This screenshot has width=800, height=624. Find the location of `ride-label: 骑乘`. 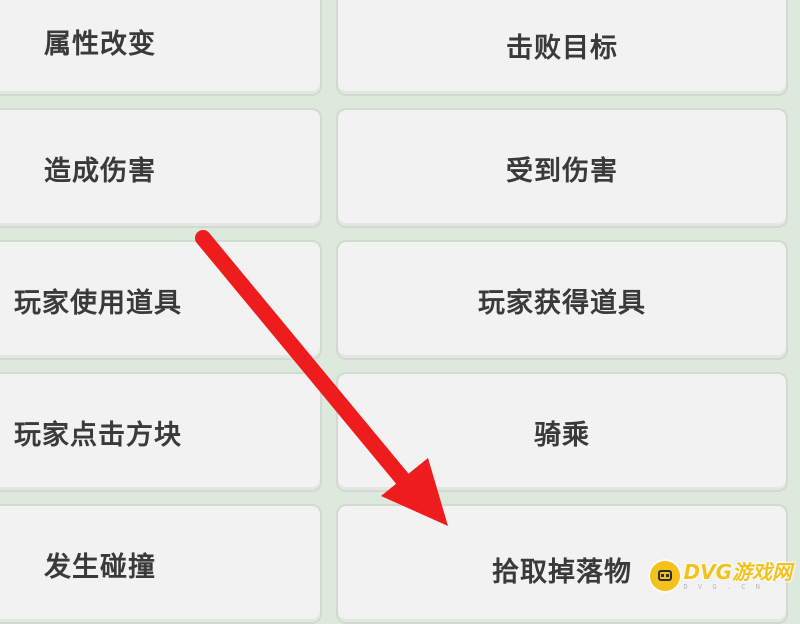

ride-label: 骑乘 is located at coordinates (562, 435).